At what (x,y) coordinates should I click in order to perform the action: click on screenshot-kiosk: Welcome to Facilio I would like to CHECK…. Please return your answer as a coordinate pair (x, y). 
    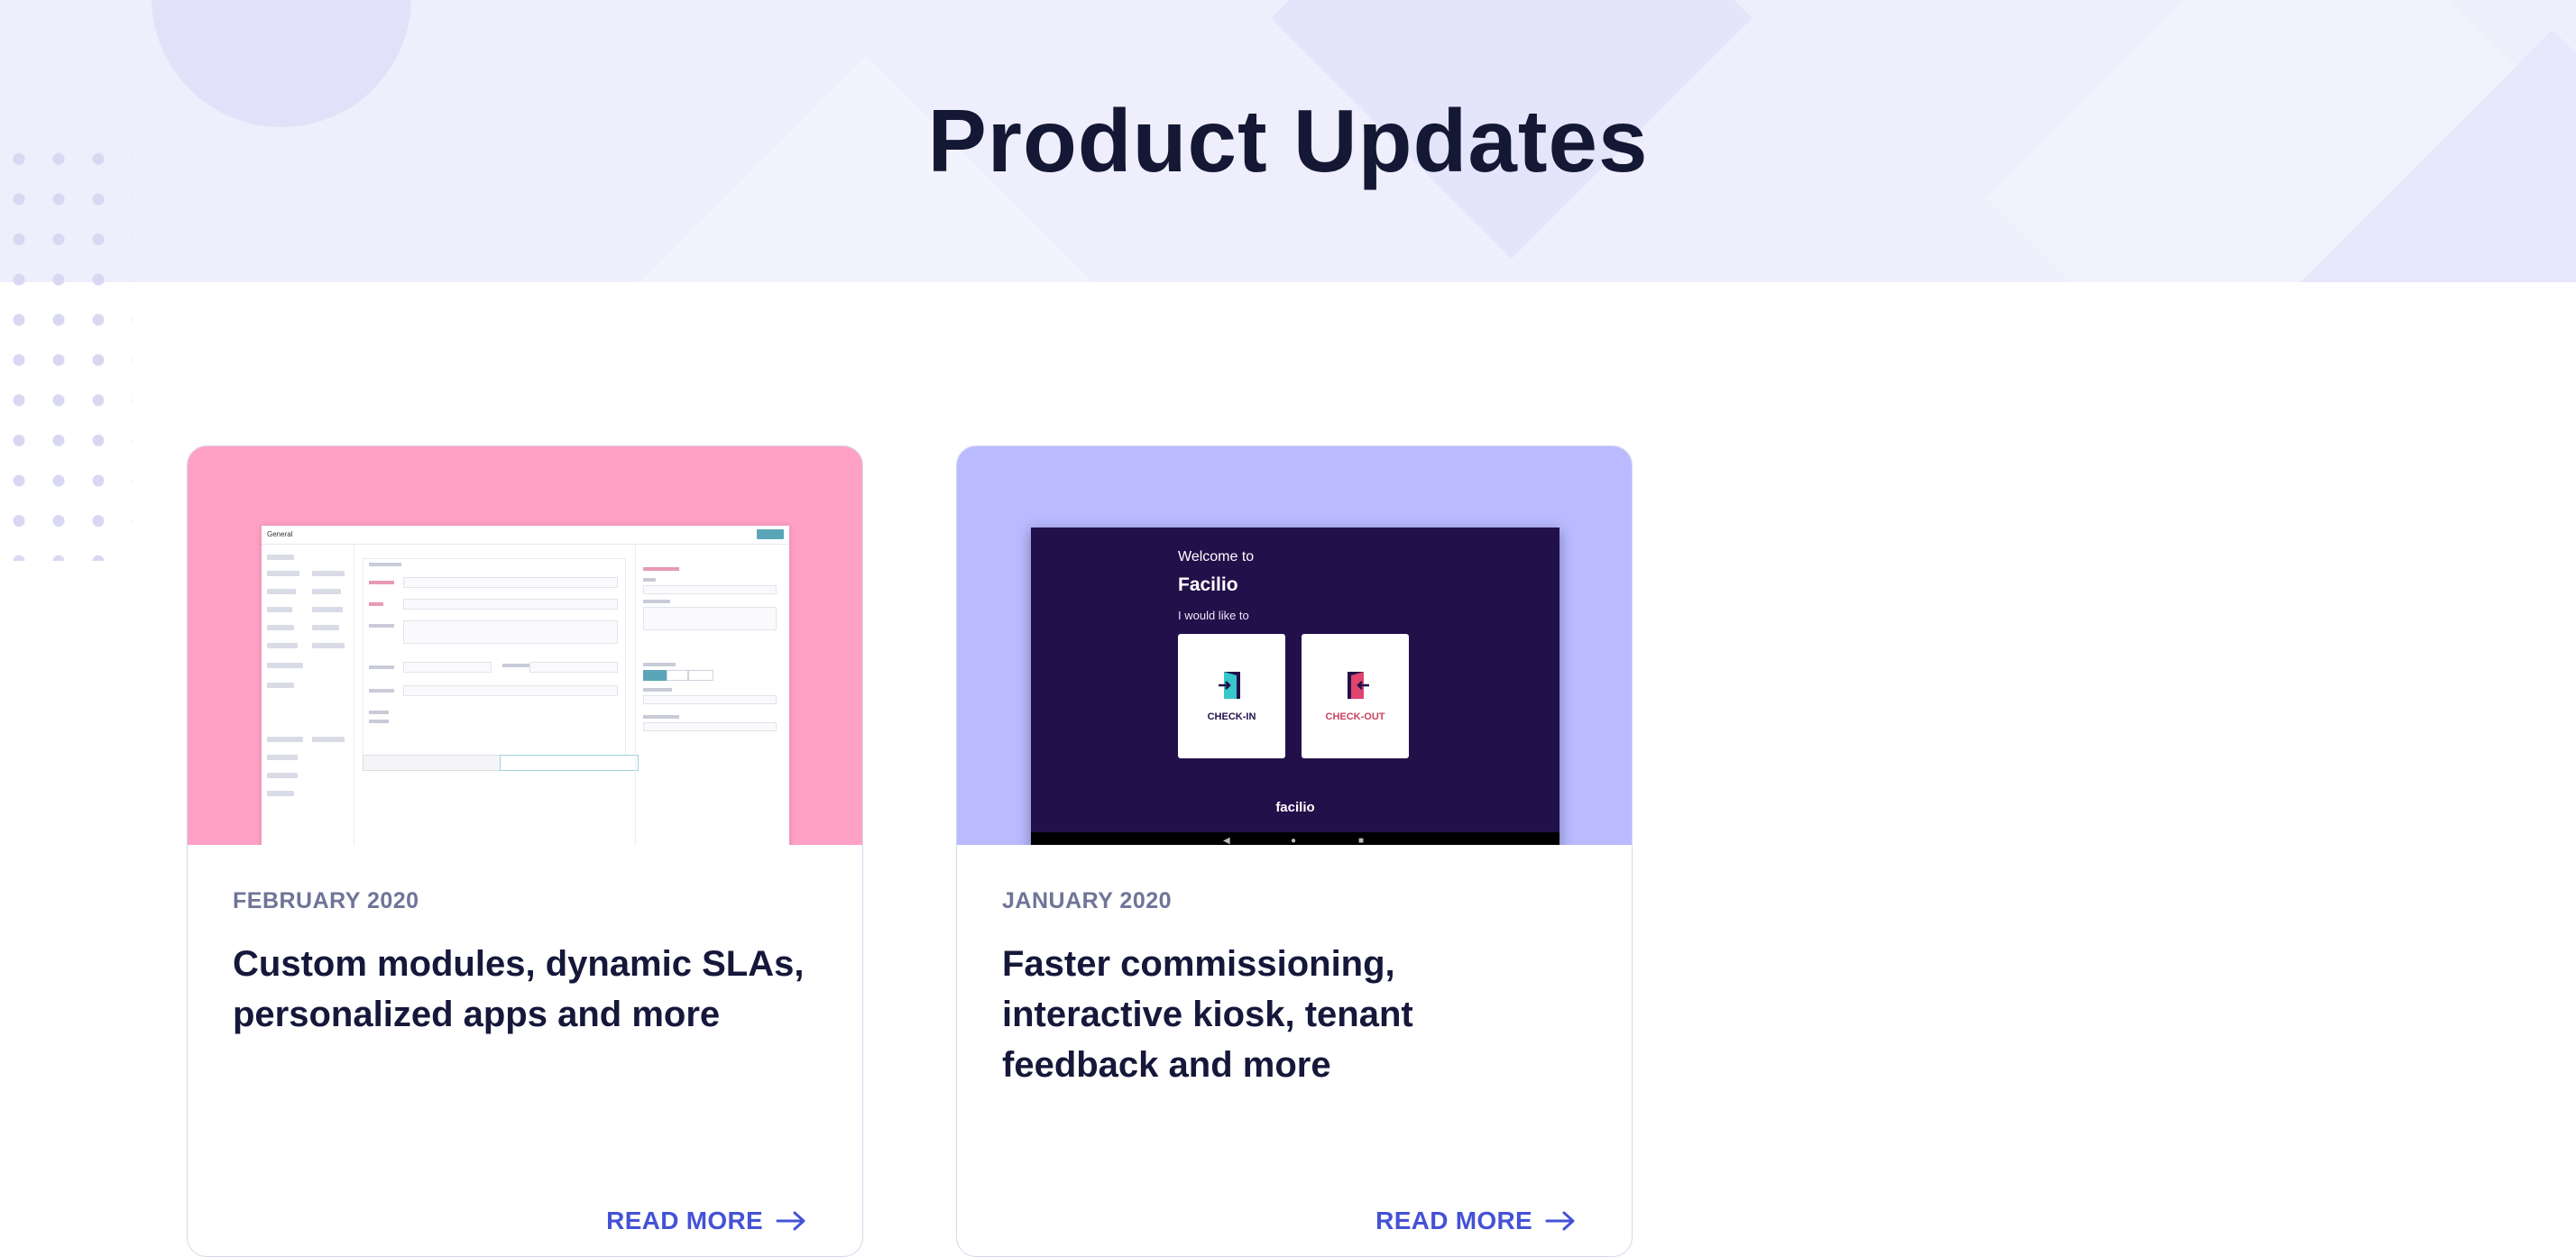
    Looking at the image, I should click on (1295, 686).